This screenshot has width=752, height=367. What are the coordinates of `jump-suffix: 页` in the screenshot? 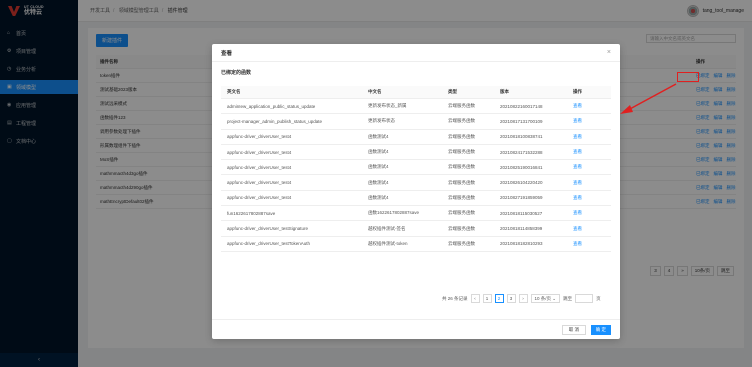 It's located at (598, 298).